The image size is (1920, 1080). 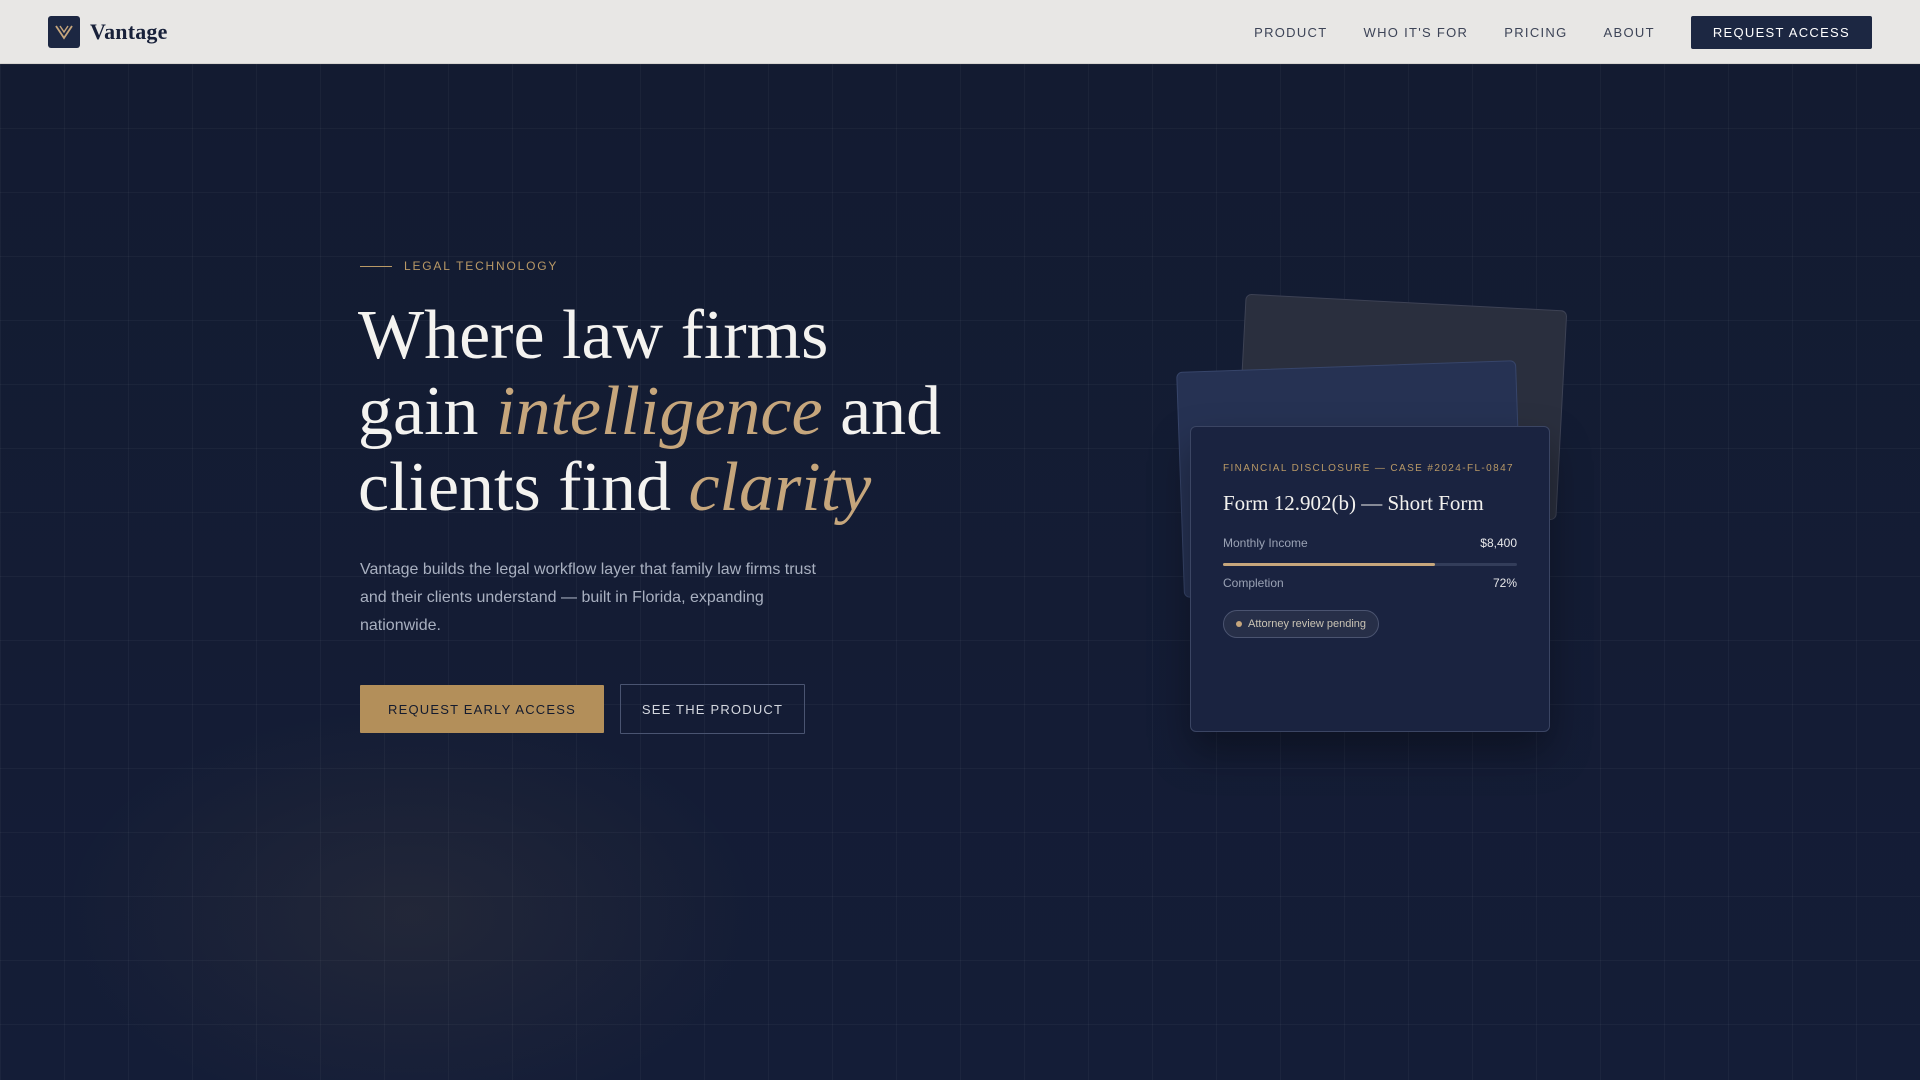 I want to click on brand-logo: Vantage, so click(x=108, y=32).